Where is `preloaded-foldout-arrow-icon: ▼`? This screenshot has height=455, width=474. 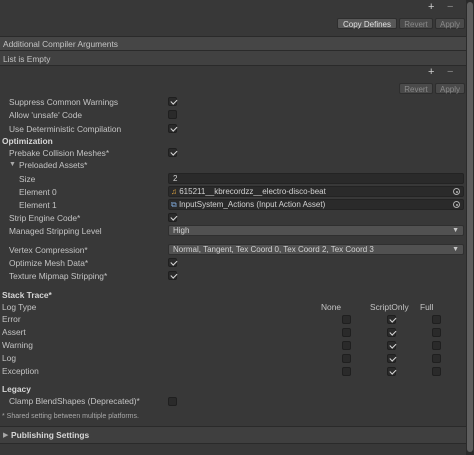
preloaded-foldout-arrow-icon: ▼ is located at coordinates (12, 164).